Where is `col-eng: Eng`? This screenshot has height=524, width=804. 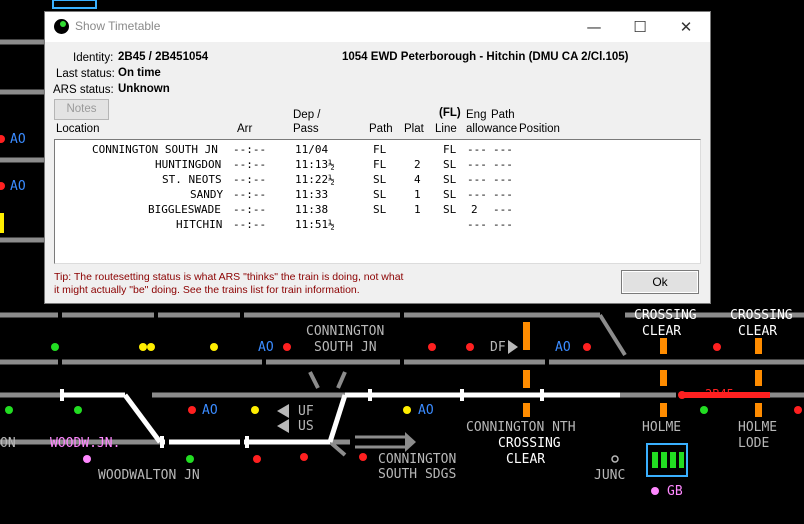
col-eng: Eng is located at coordinates (476, 115).